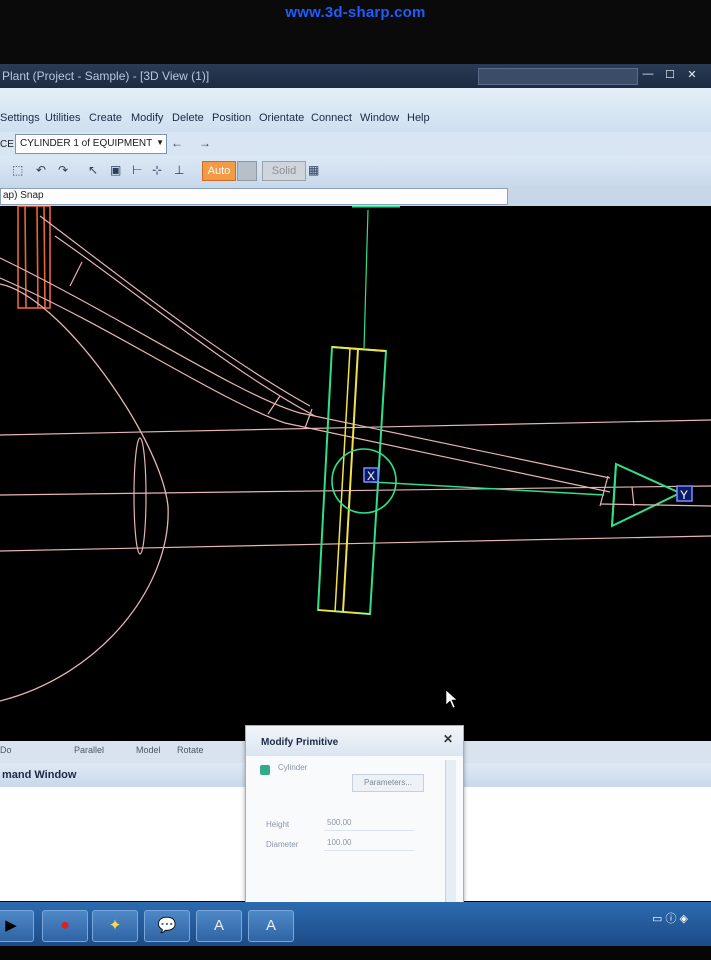 The width and height of the screenshot is (711, 960). What do you see at coordinates (282, 844) in the screenshot?
I see `diameter-label: Diameter` at bounding box center [282, 844].